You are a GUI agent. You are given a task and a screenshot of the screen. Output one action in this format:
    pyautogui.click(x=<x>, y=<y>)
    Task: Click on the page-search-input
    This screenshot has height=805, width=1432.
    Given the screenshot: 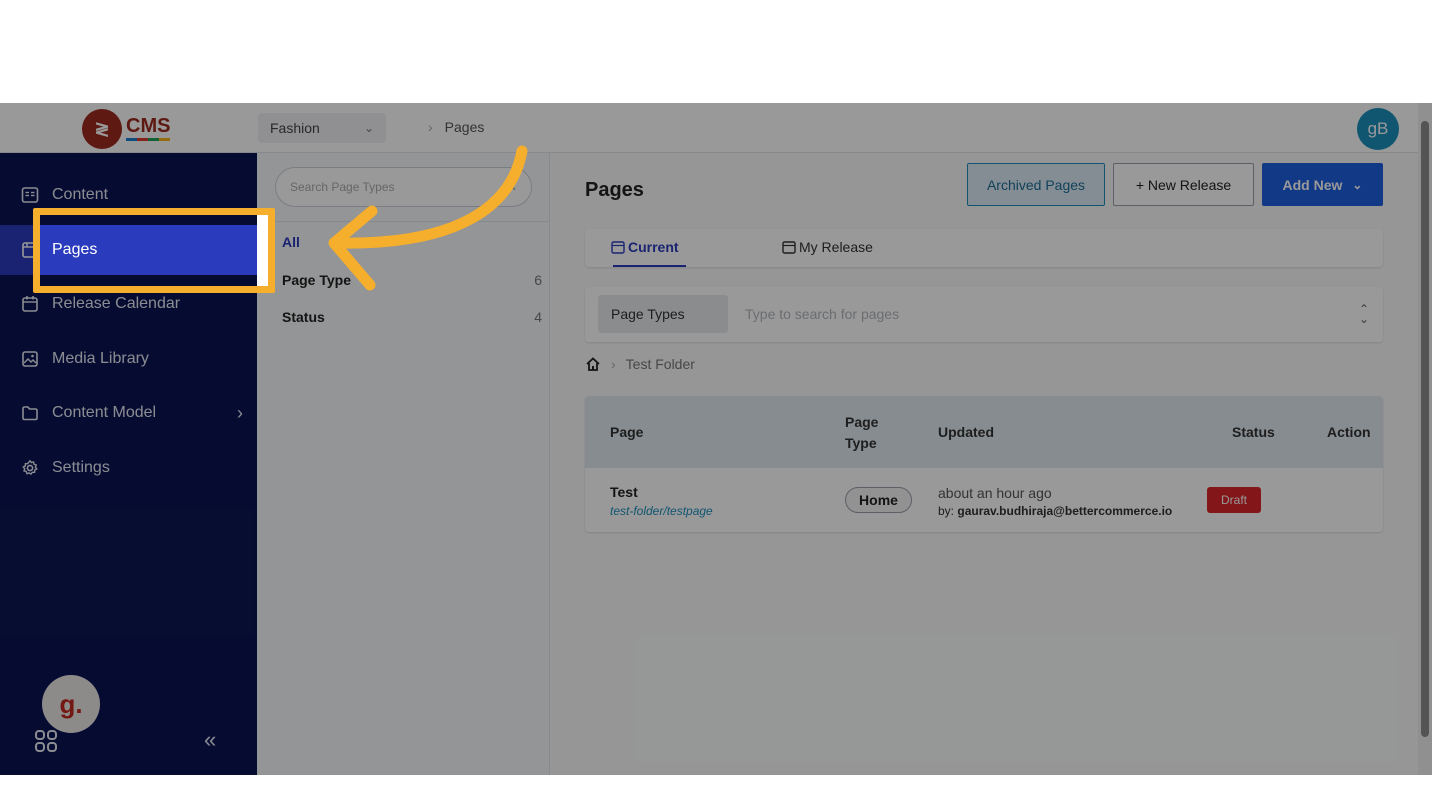 What is the action you would take?
    pyautogui.click(x=1035, y=314)
    